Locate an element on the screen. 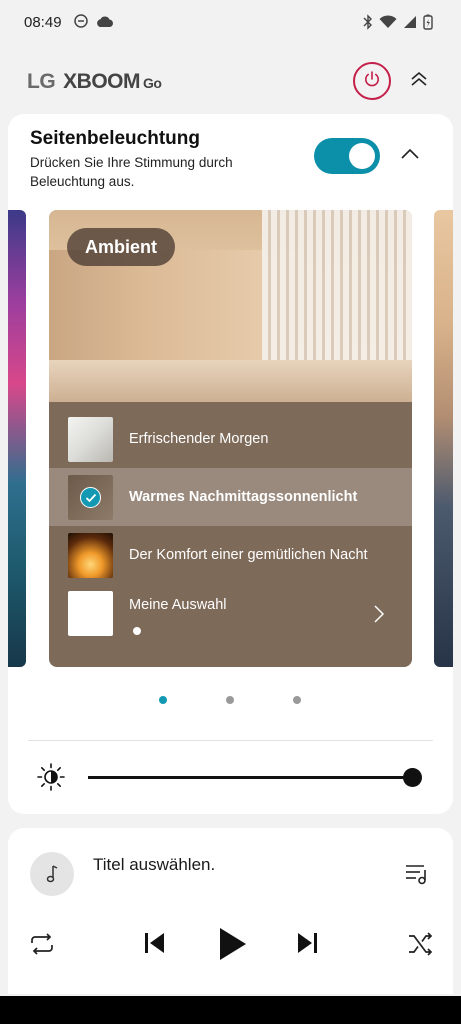 The image size is (461, 1024). cloud-icon is located at coordinates (105, 24).